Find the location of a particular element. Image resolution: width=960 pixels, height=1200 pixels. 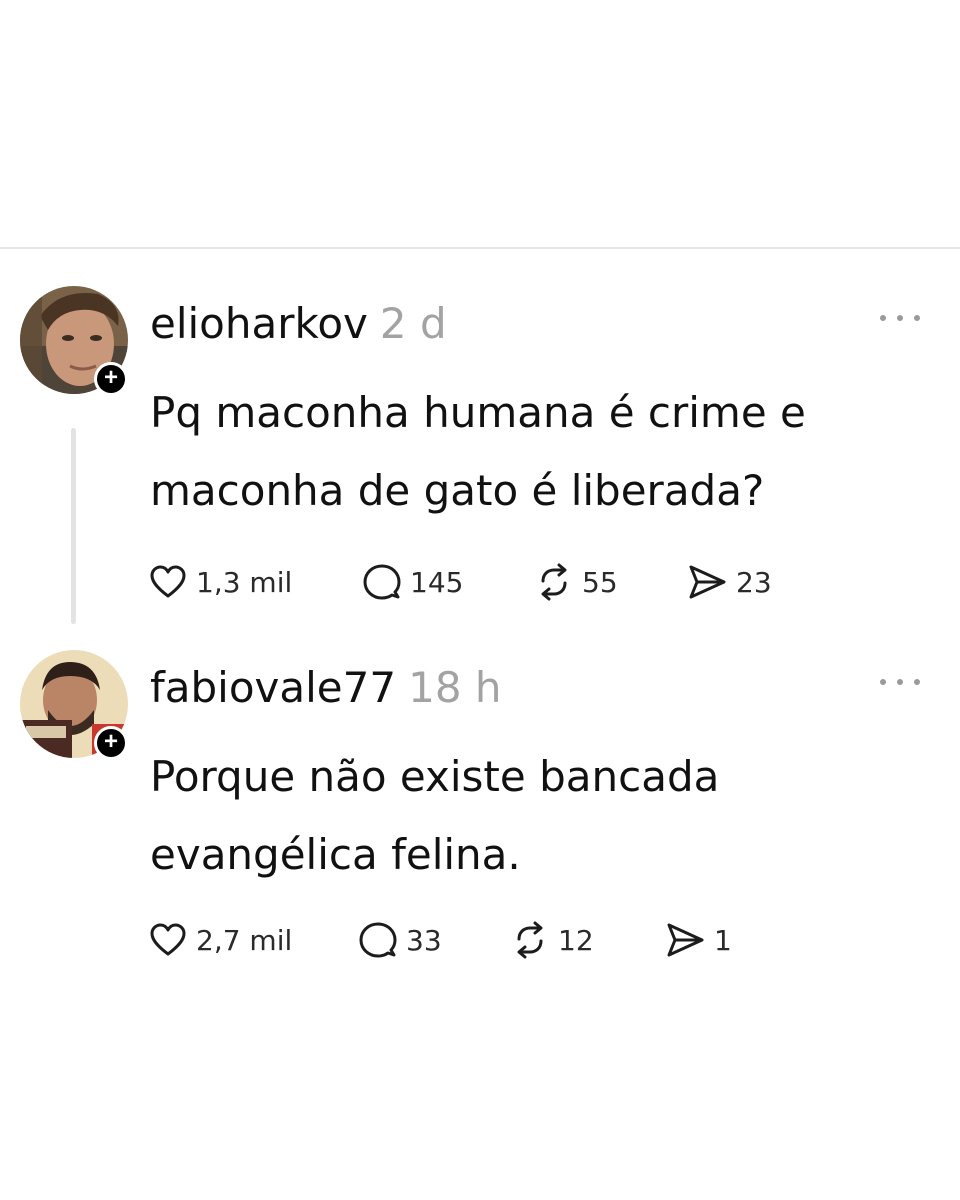

repost-count: 12 is located at coordinates (576, 940).